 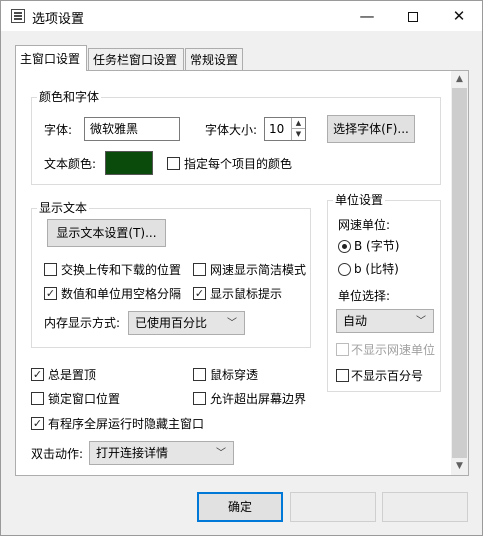 I want to click on hide-on-fullscreen-checkbox: ✓, so click(x=37, y=423).